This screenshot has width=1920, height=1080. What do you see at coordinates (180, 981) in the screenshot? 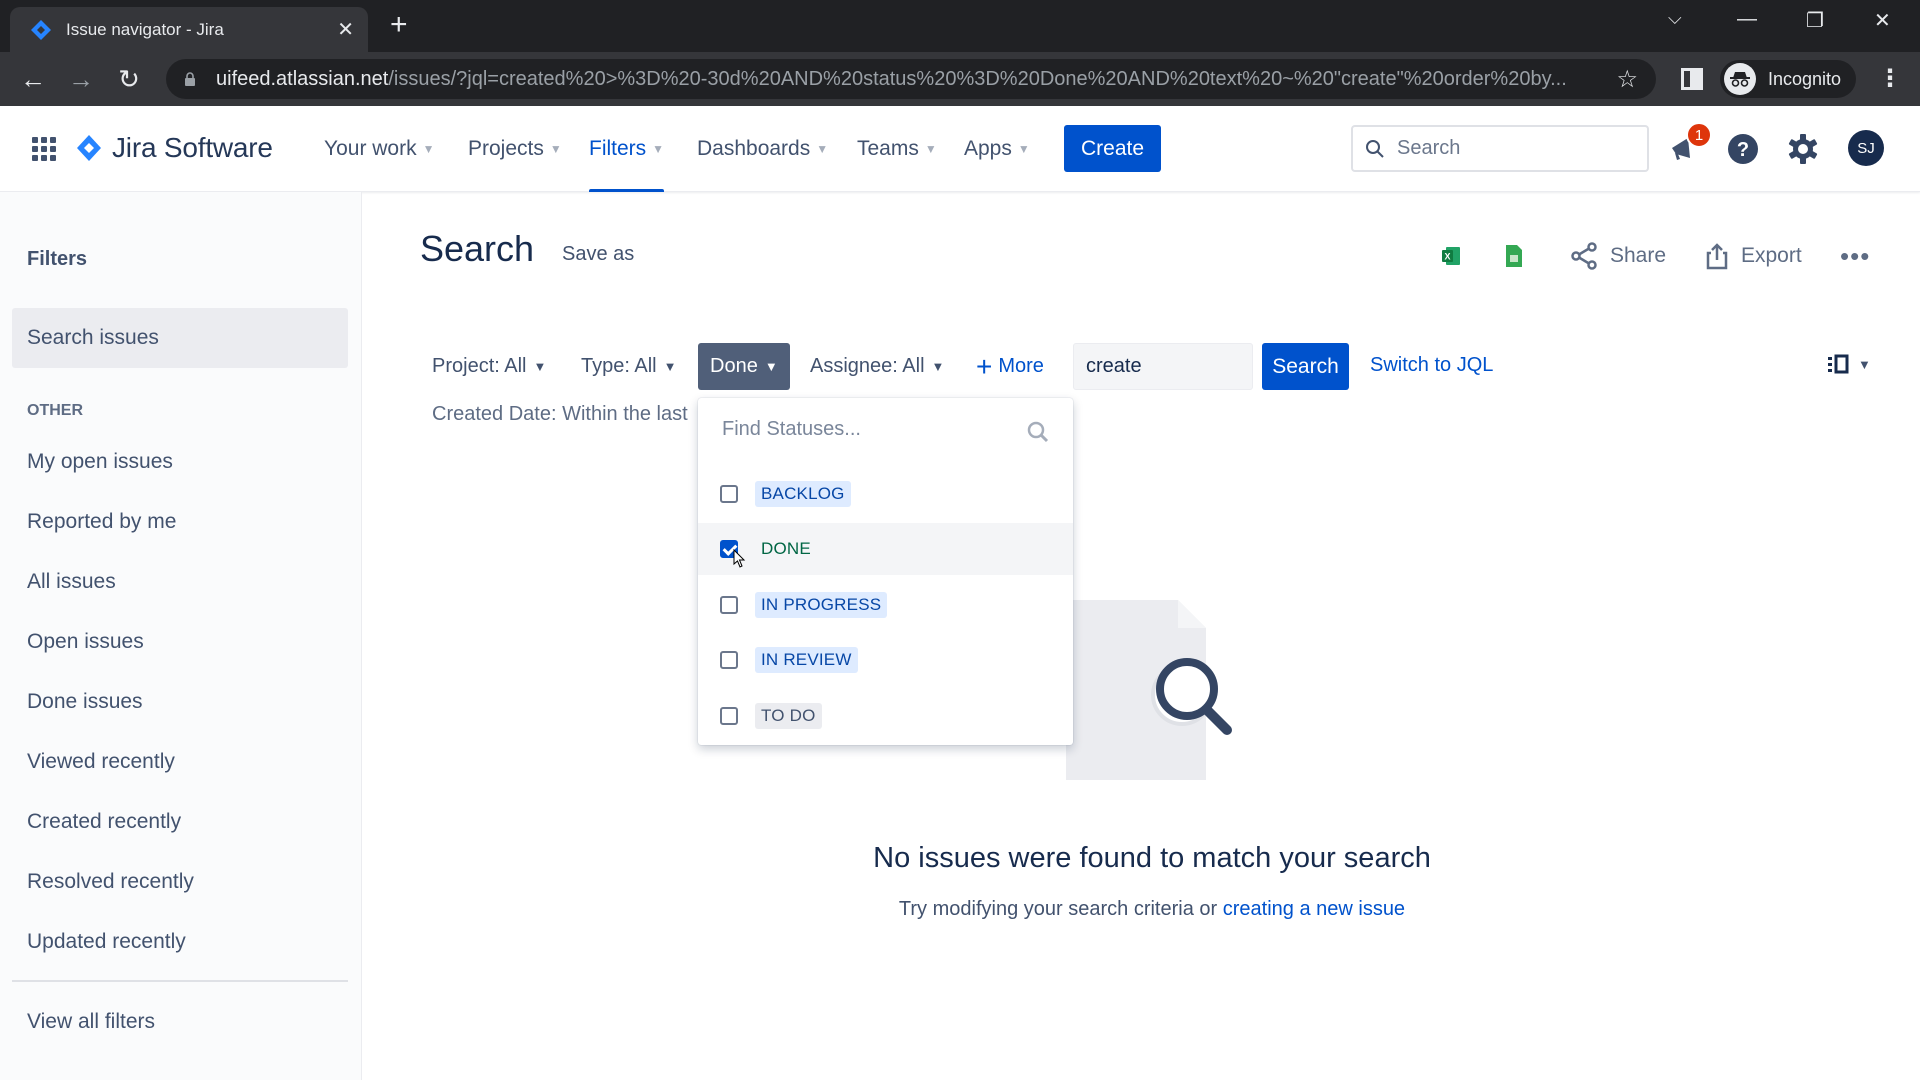
I see `sidebar-divider` at bounding box center [180, 981].